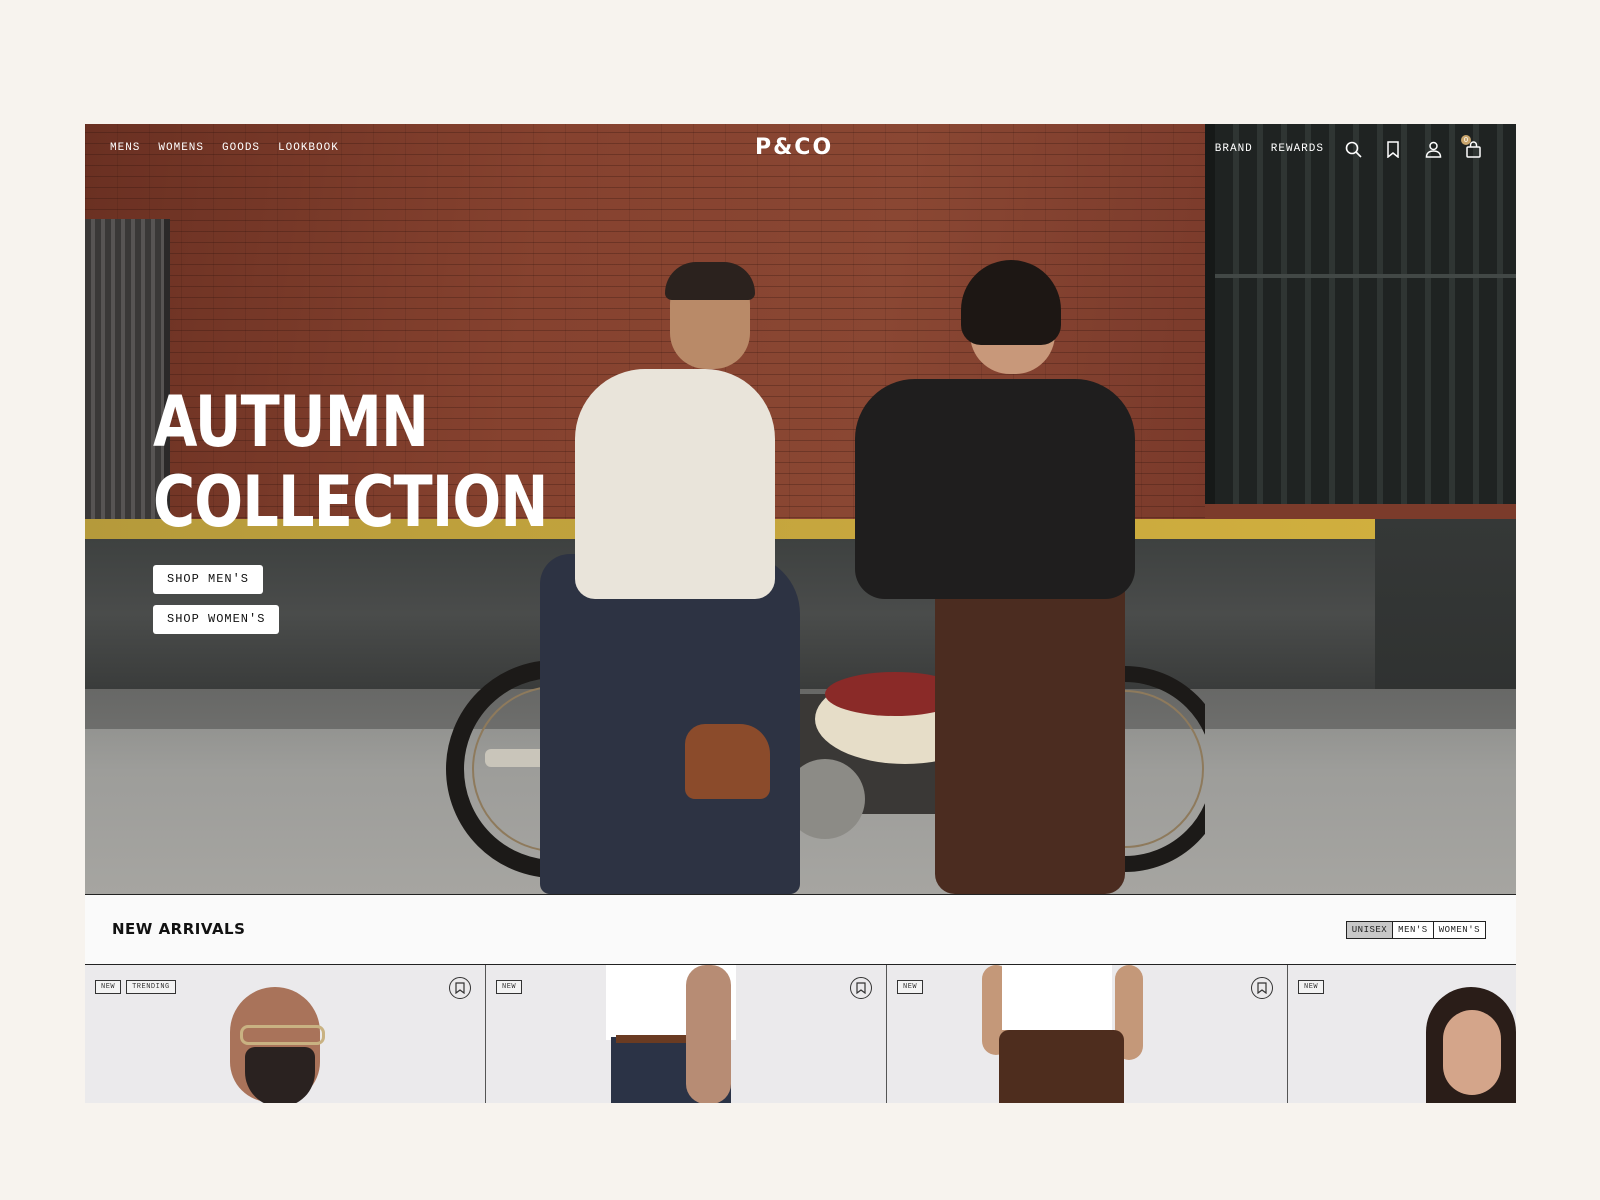 The image size is (1600, 1200). Describe the element at coordinates (708, 1034) in the screenshot. I see `product-photo-arm` at that location.